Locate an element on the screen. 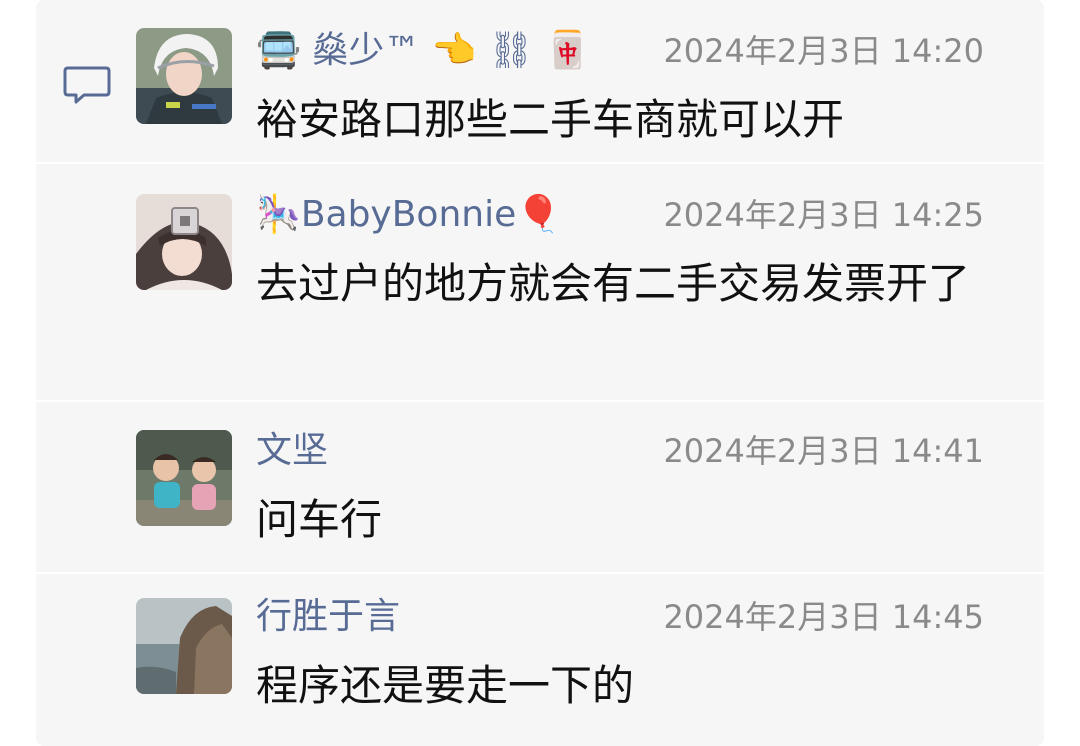 This screenshot has width=1080, height=746. comment-time: 2024年2月3日 14:41 is located at coordinates (823, 451).